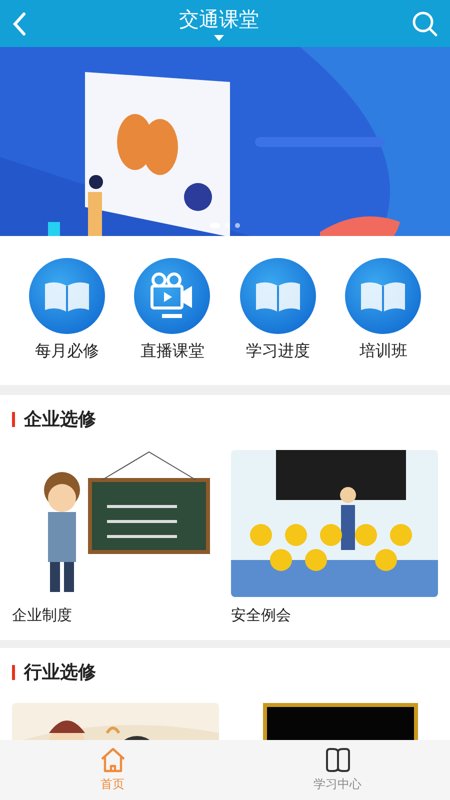  Describe the element at coordinates (172, 351) in the screenshot. I see `shortcut-label: 直播课堂` at that location.